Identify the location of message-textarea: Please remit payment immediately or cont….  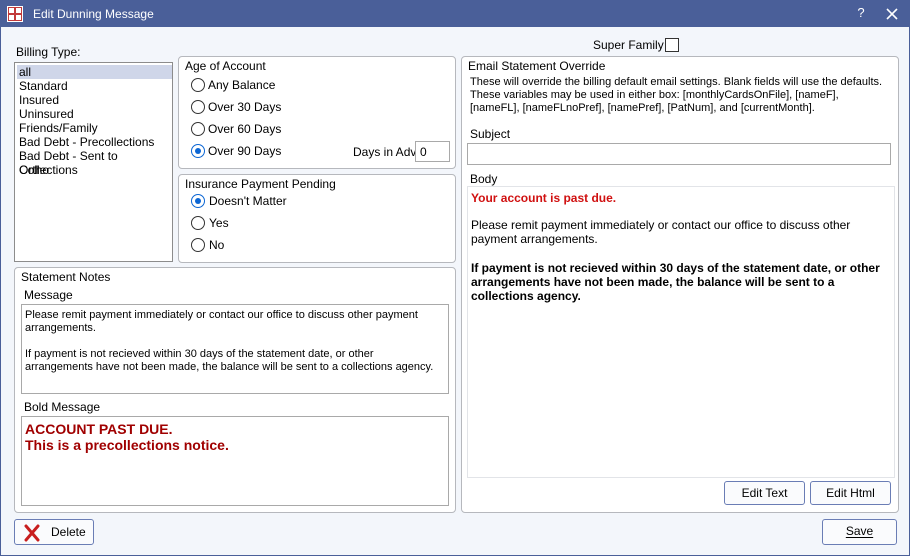
(235, 349).